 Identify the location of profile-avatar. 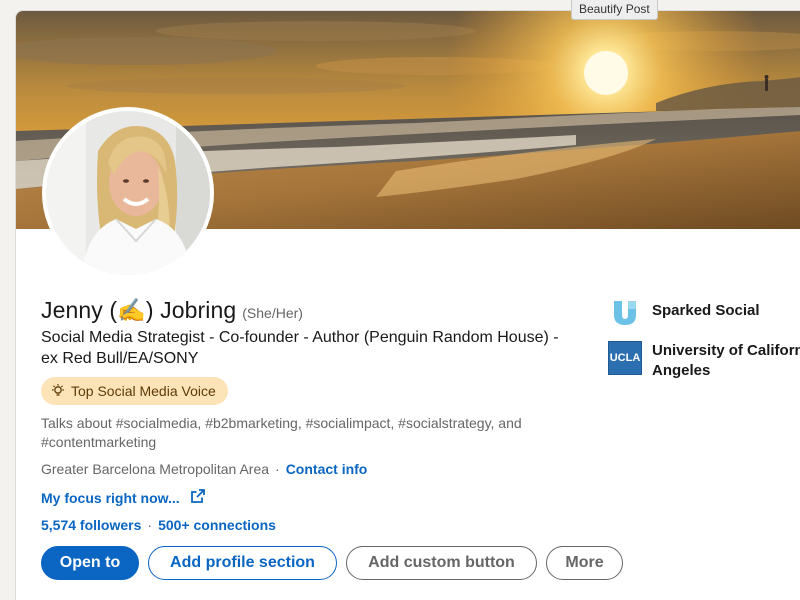
(128, 193).